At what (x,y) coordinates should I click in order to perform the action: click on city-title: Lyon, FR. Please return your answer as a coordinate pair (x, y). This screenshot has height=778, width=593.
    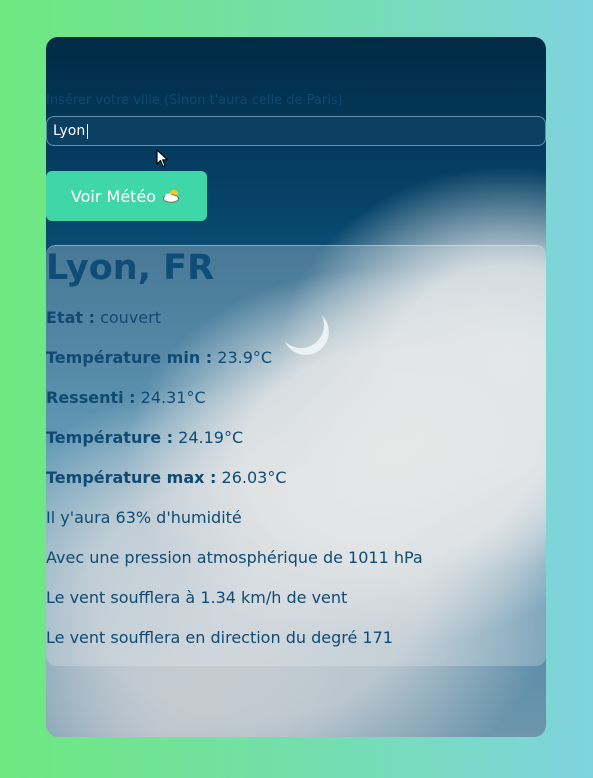
    Looking at the image, I should click on (130, 268).